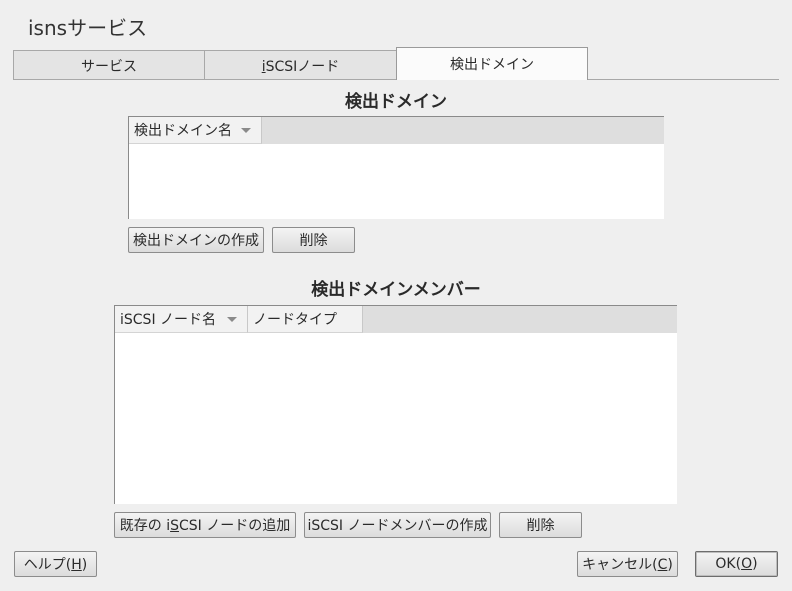 The image size is (792, 591). Describe the element at coordinates (88, 28) in the screenshot. I see `window-title: isnsサービス` at that location.